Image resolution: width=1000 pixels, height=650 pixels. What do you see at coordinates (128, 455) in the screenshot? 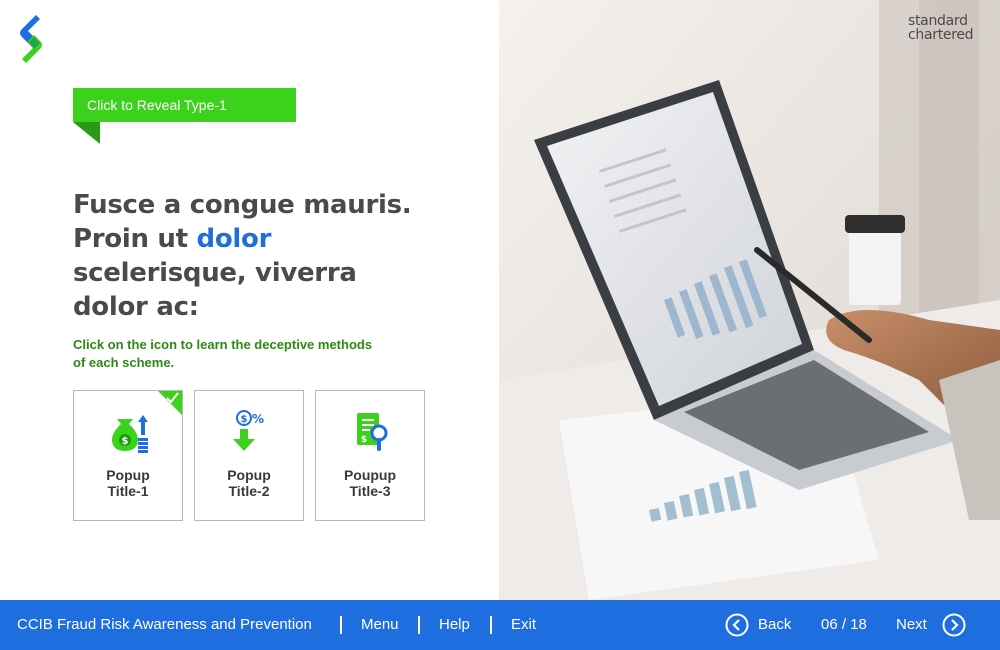
I see `popup-card-1: $ Popup Title-1` at bounding box center [128, 455].